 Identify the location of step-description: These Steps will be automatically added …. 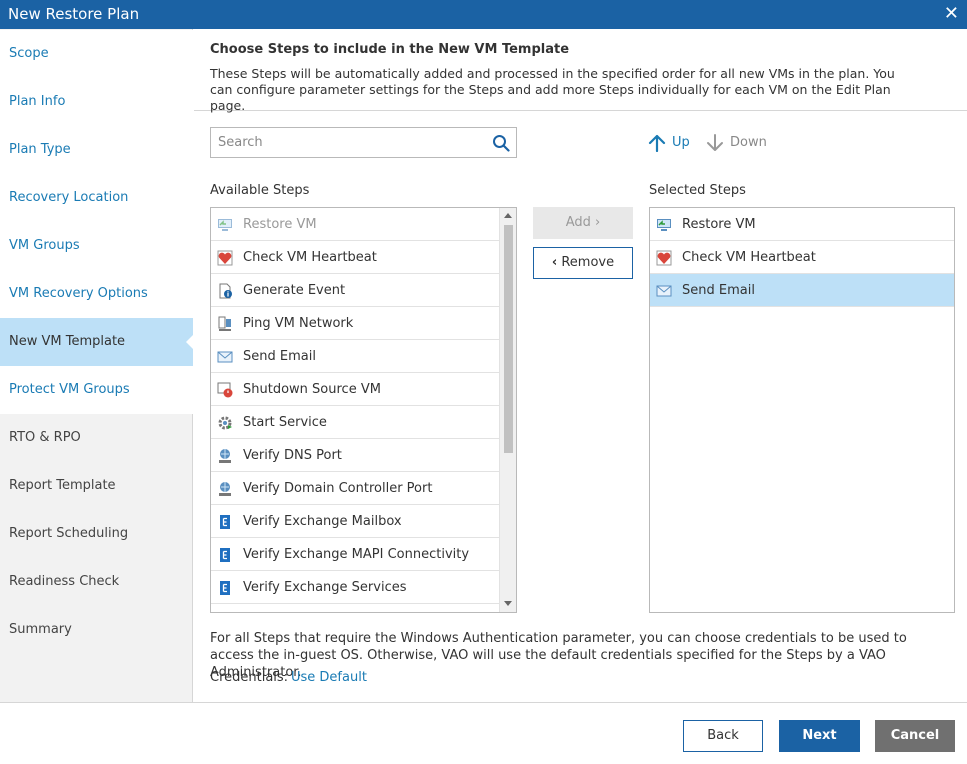
(552, 89).